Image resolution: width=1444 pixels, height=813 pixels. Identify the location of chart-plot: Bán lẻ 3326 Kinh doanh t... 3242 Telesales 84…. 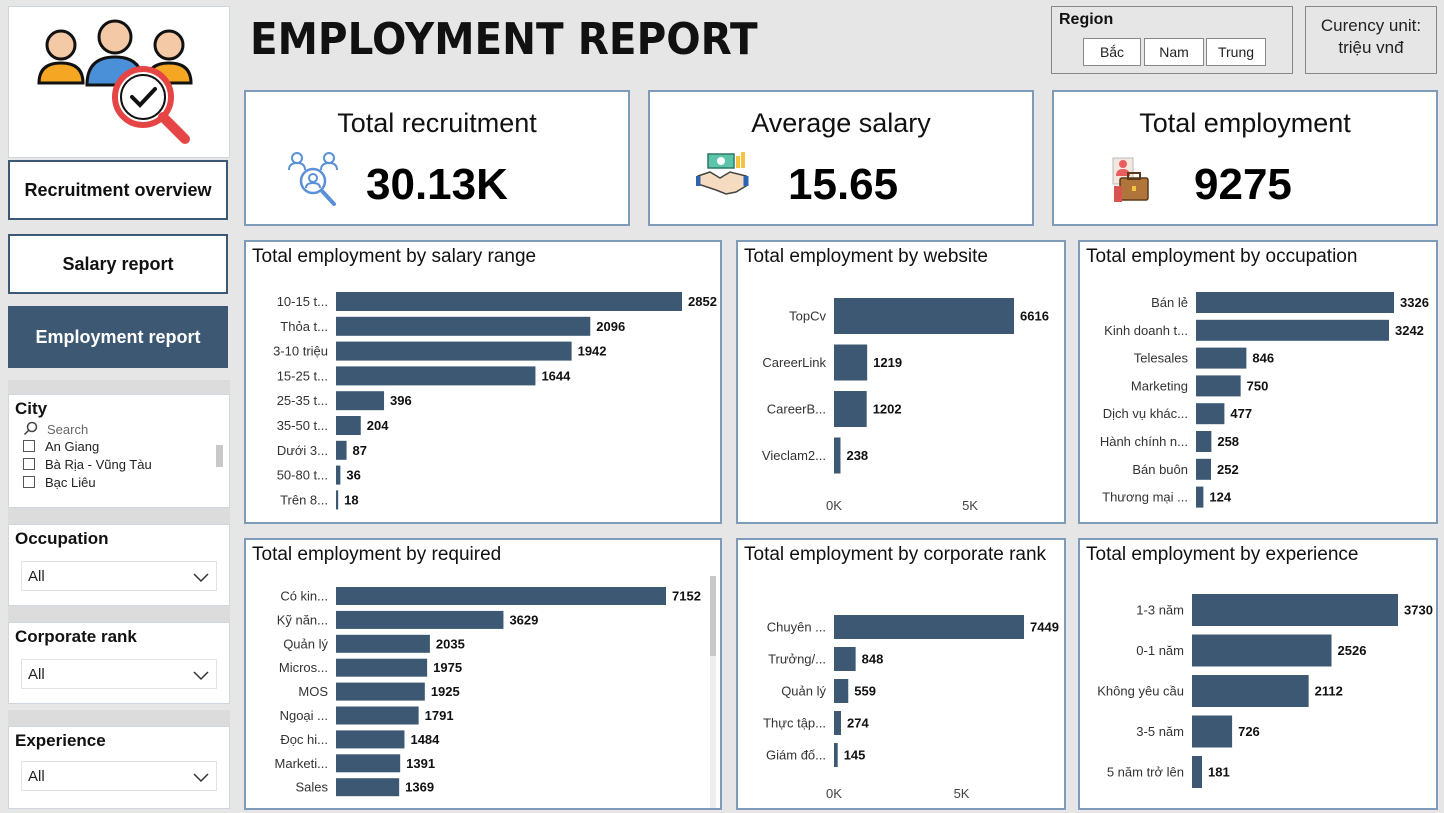
(1264, 400).